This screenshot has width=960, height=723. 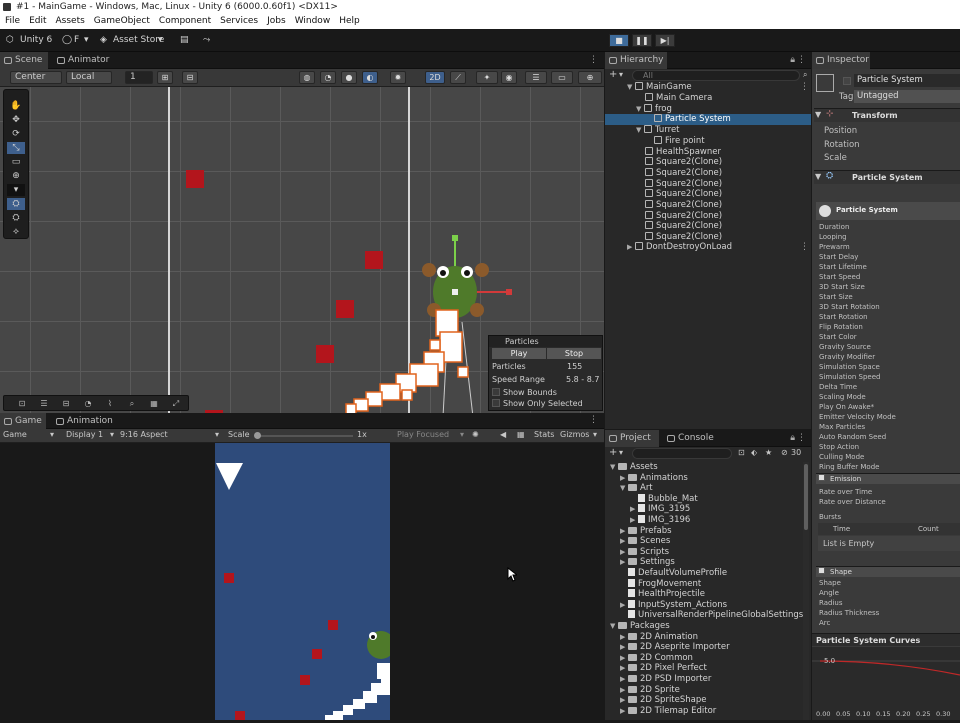 I want to click on project-item: ▼ Packages, so click(x=640, y=626).